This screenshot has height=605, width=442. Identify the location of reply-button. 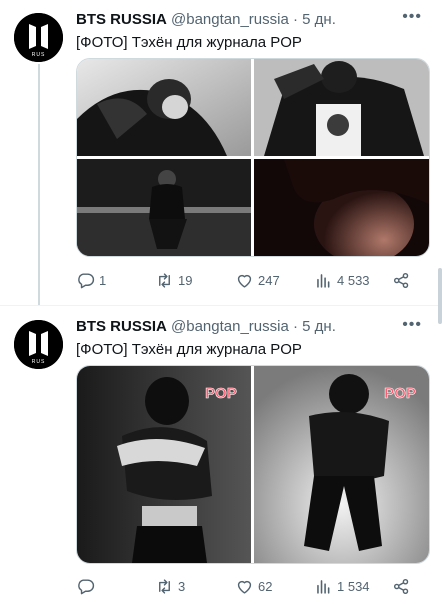
(87, 586).